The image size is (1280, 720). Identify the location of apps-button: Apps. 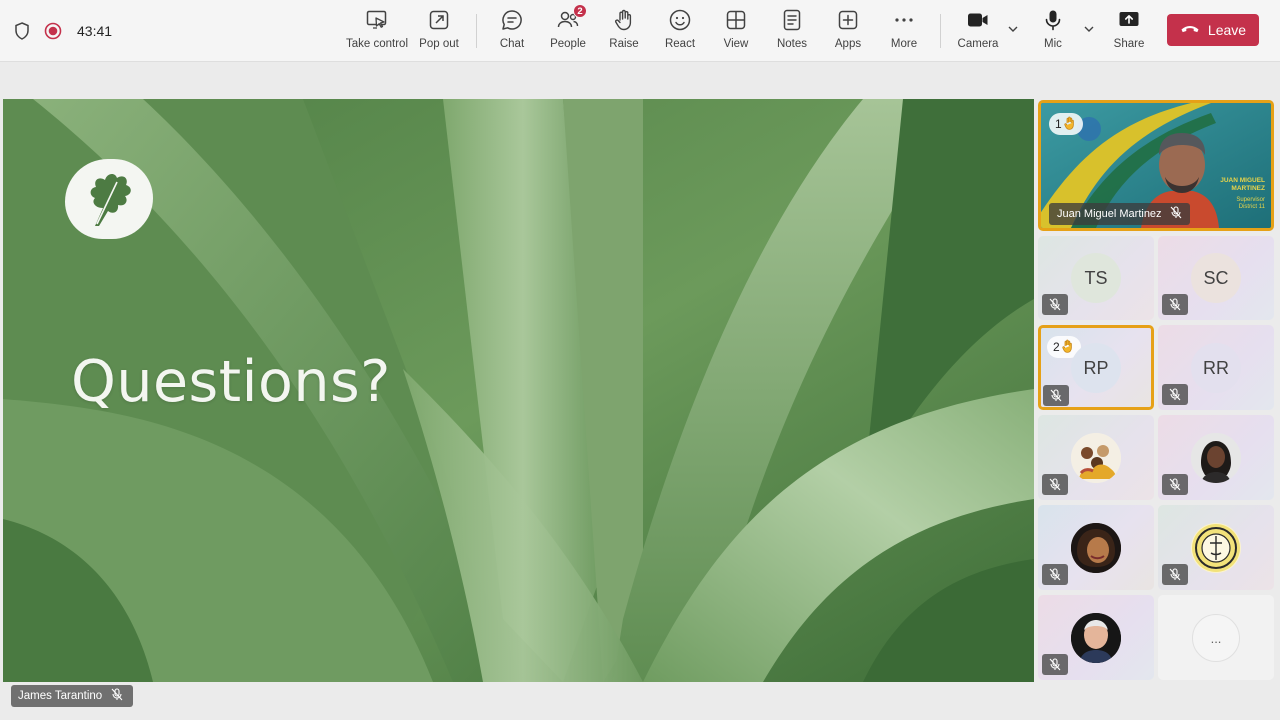
(848, 32).